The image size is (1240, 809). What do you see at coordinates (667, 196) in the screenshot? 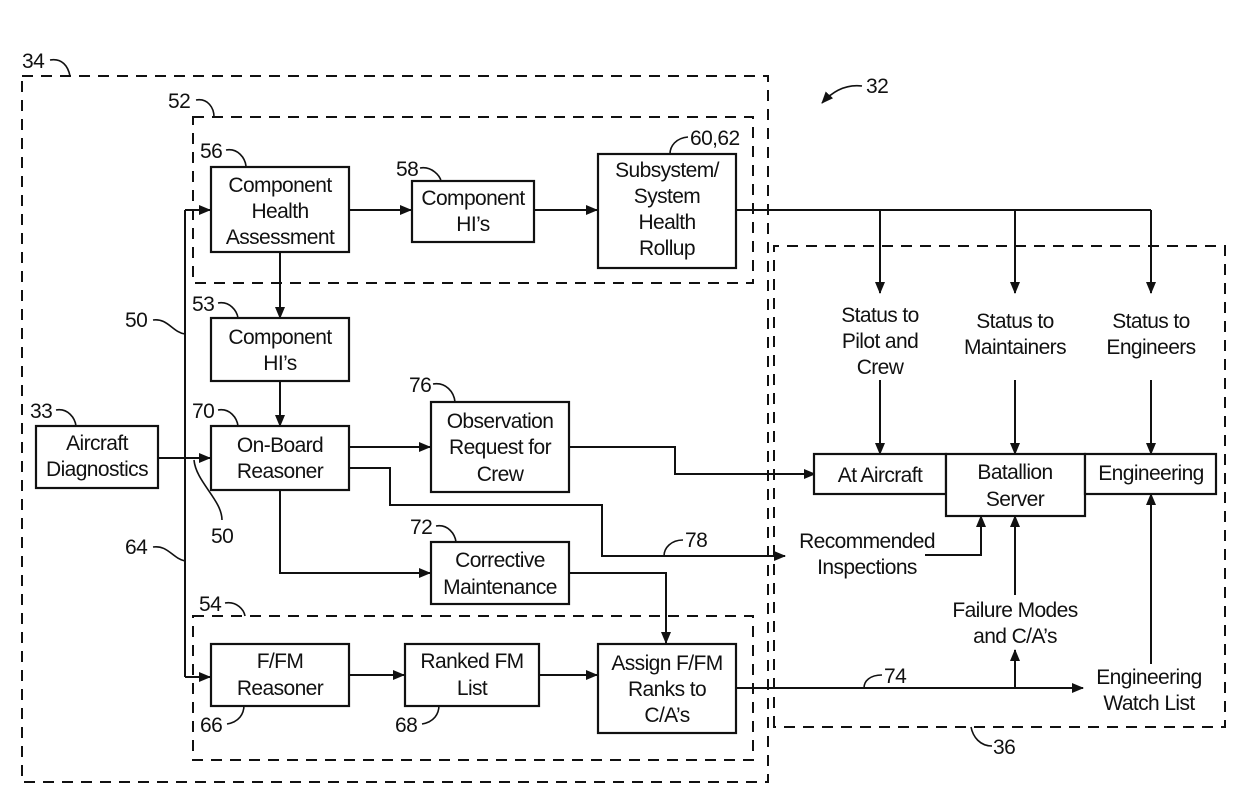
I see `block-text: System` at bounding box center [667, 196].